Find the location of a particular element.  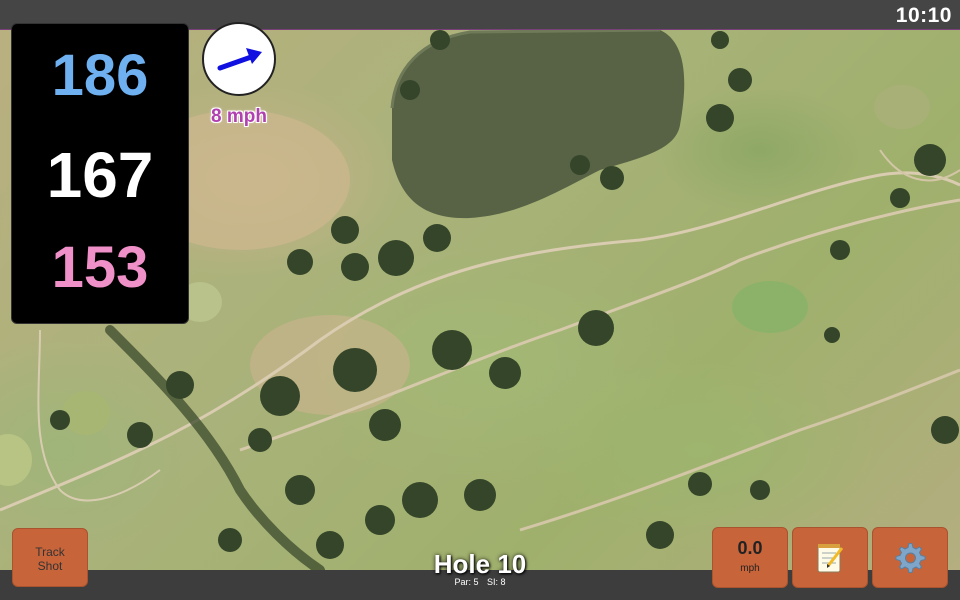

wind-speed-label: 8 mph is located at coordinates (239, 116).